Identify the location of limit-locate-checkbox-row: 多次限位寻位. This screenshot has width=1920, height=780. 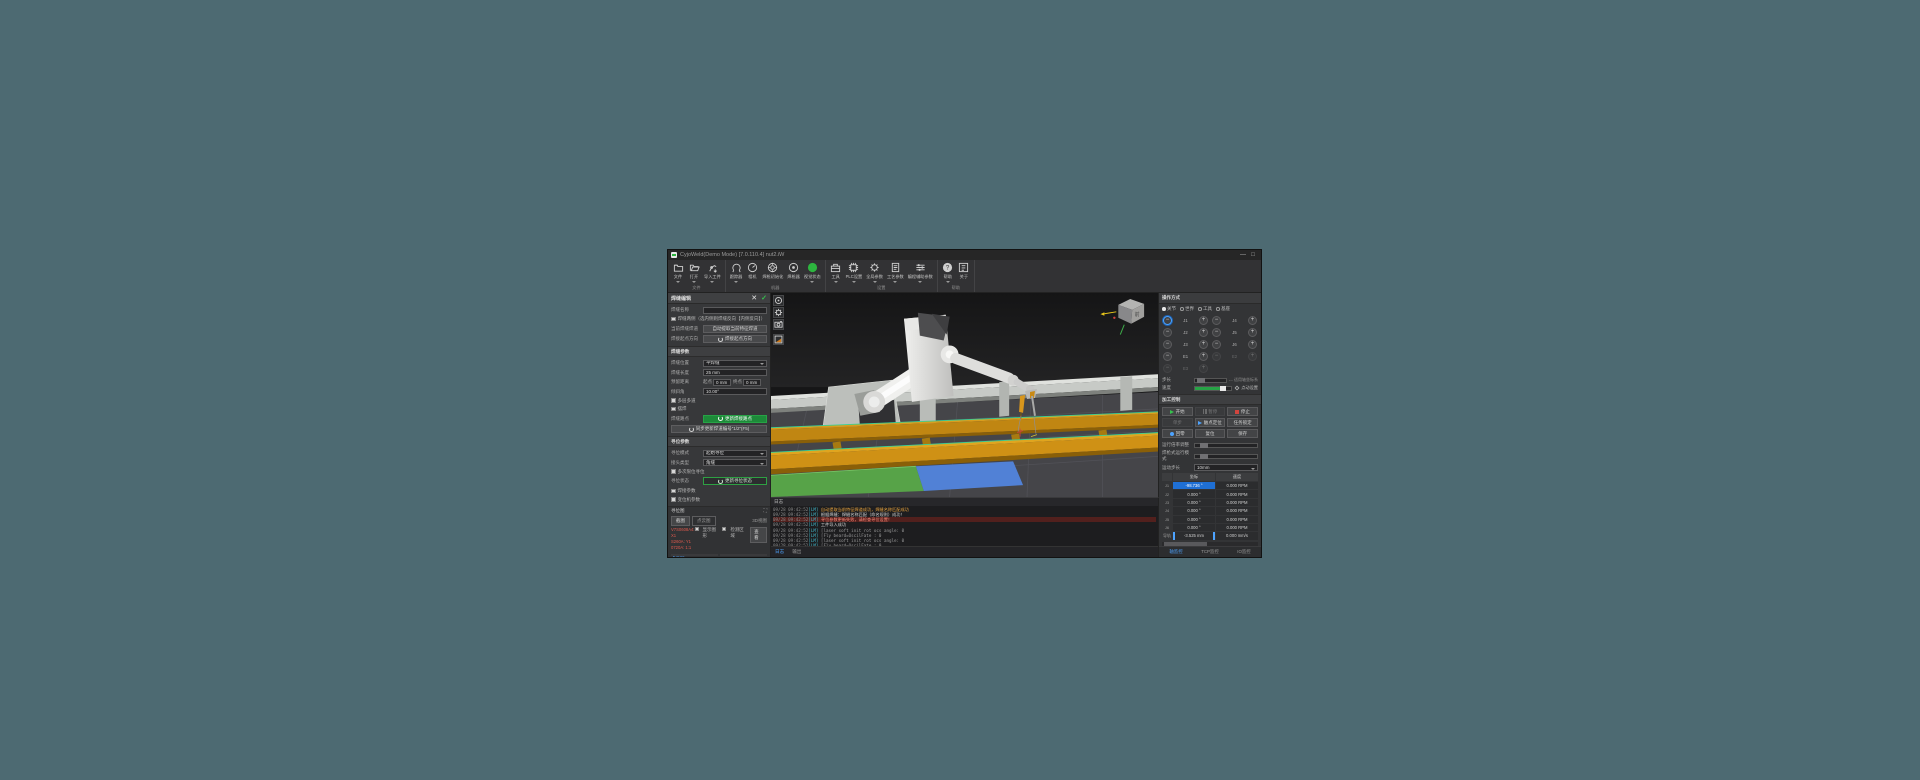
(719, 472).